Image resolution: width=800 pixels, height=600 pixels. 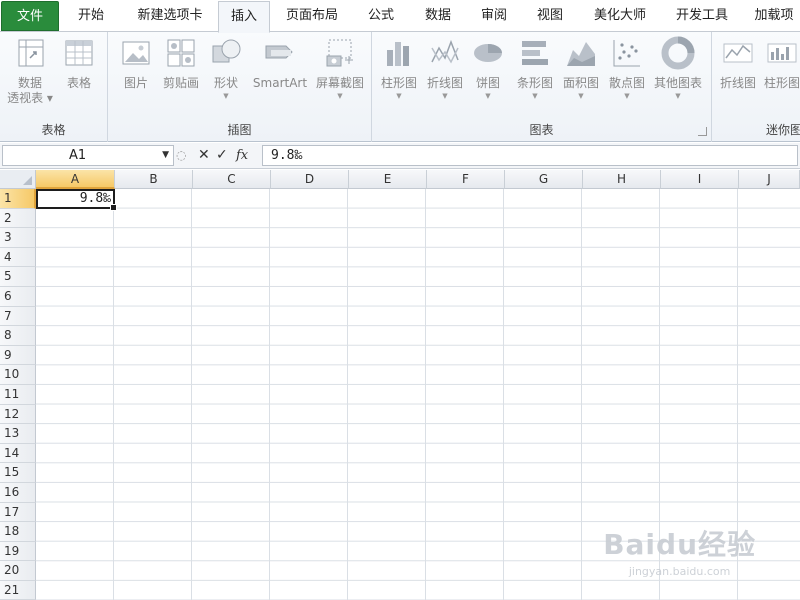 I want to click on clipart-button: 剪贴画, so click(x=181, y=63).